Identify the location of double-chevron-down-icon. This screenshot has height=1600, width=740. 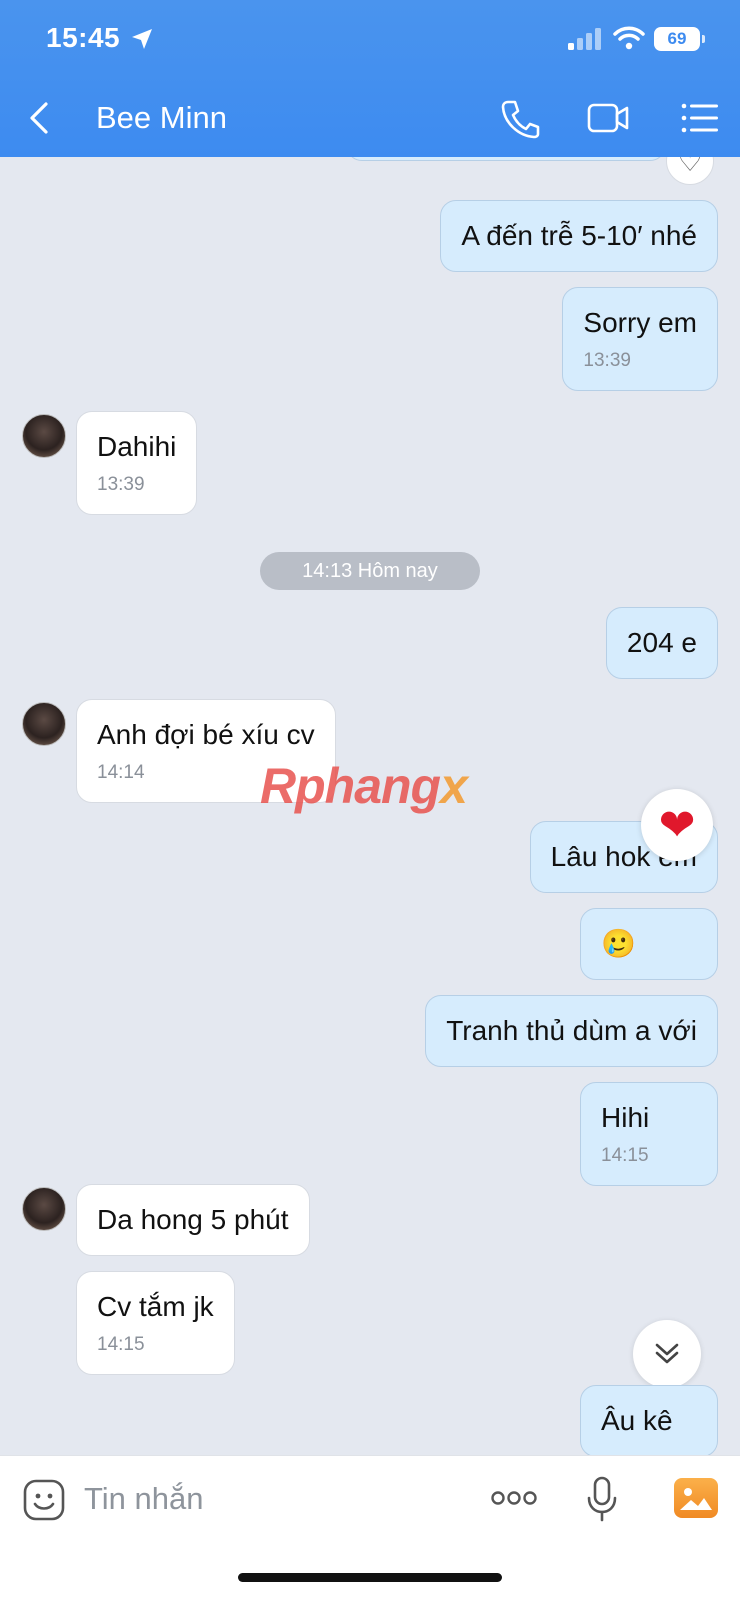
(667, 1353).